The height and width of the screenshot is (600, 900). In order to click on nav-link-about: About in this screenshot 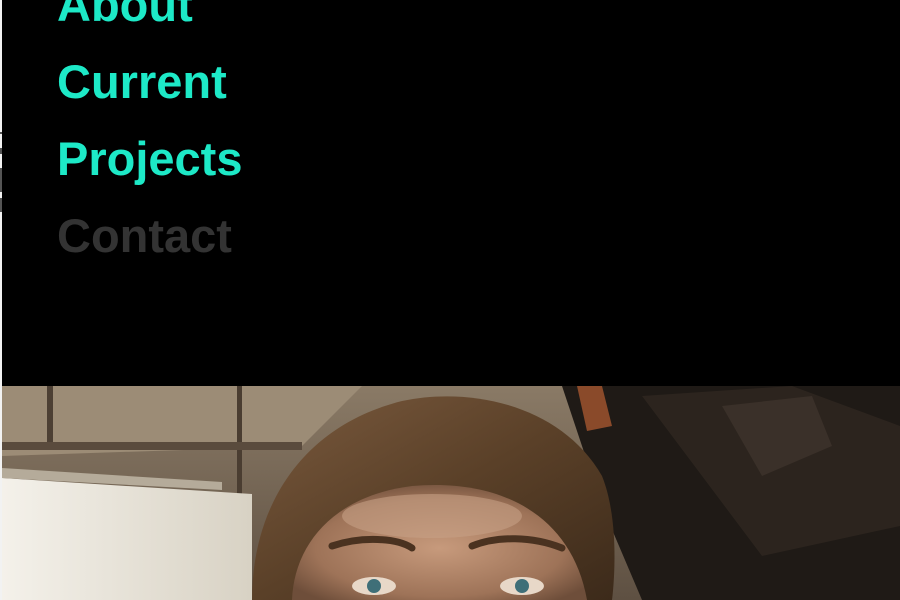, I will do `click(149, 21)`.